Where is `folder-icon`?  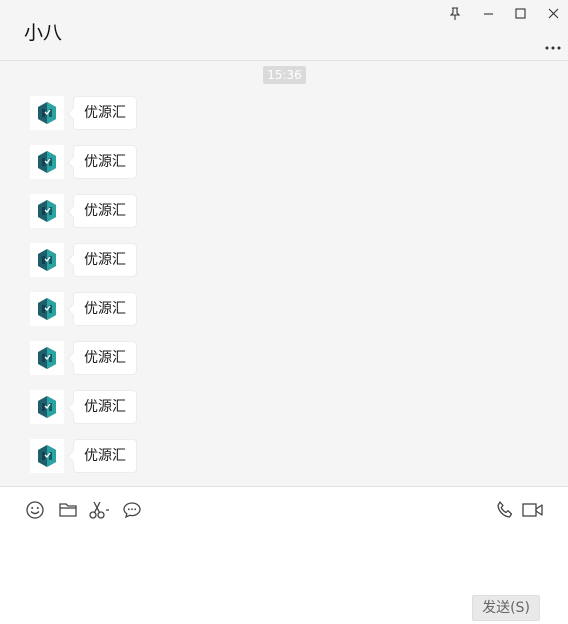 folder-icon is located at coordinates (68, 510).